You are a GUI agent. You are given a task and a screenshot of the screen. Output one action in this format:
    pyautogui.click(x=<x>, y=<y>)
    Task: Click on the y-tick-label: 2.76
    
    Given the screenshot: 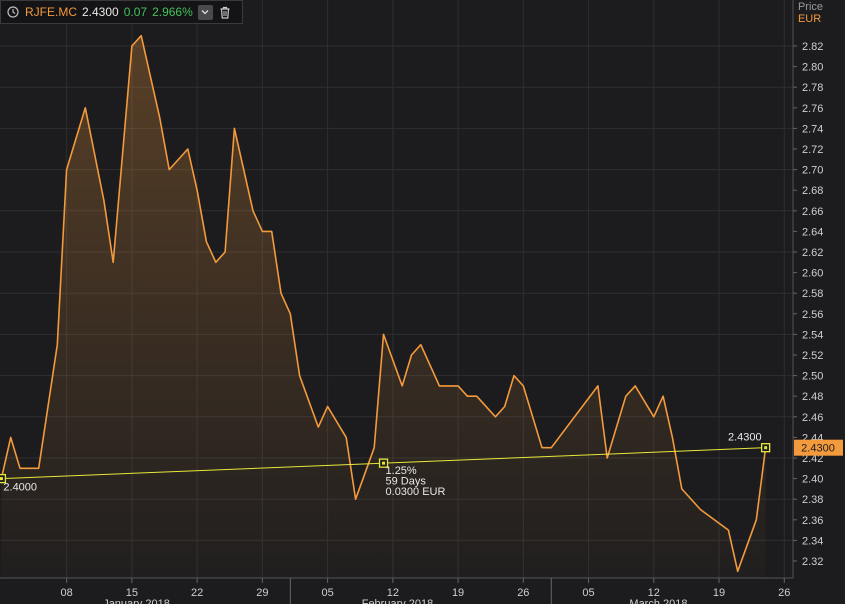 What is the action you would take?
    pyautogui.click(x=812, y=109)
    